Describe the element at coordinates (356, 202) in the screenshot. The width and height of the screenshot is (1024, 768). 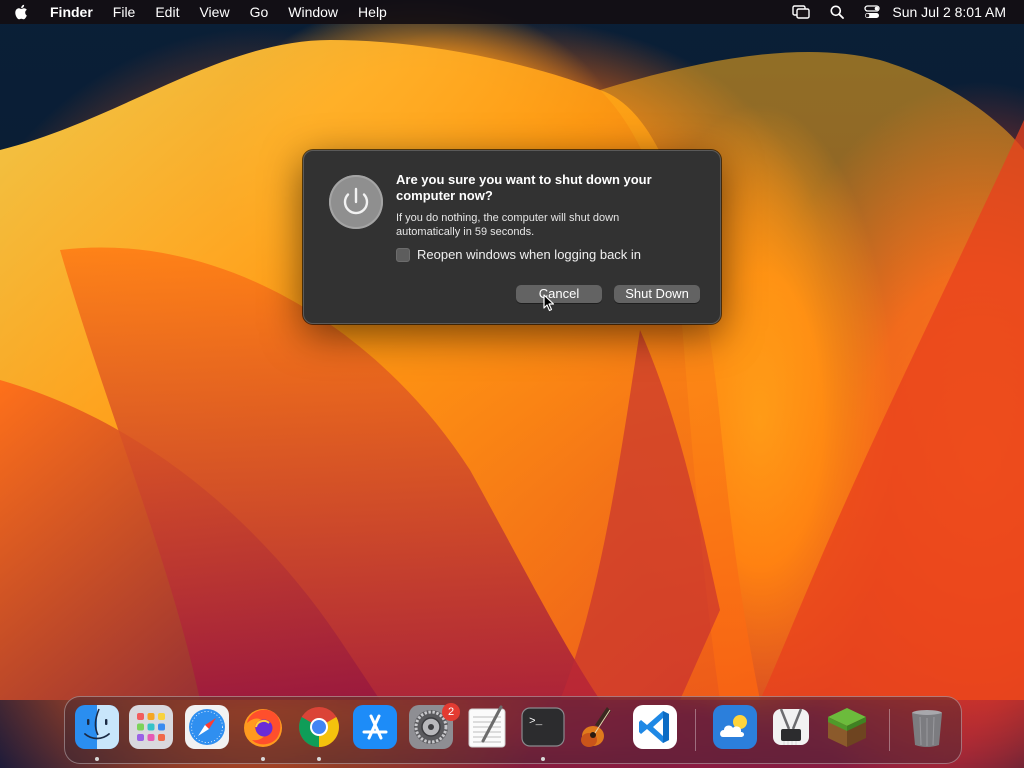
I see `power-icon` at that location.